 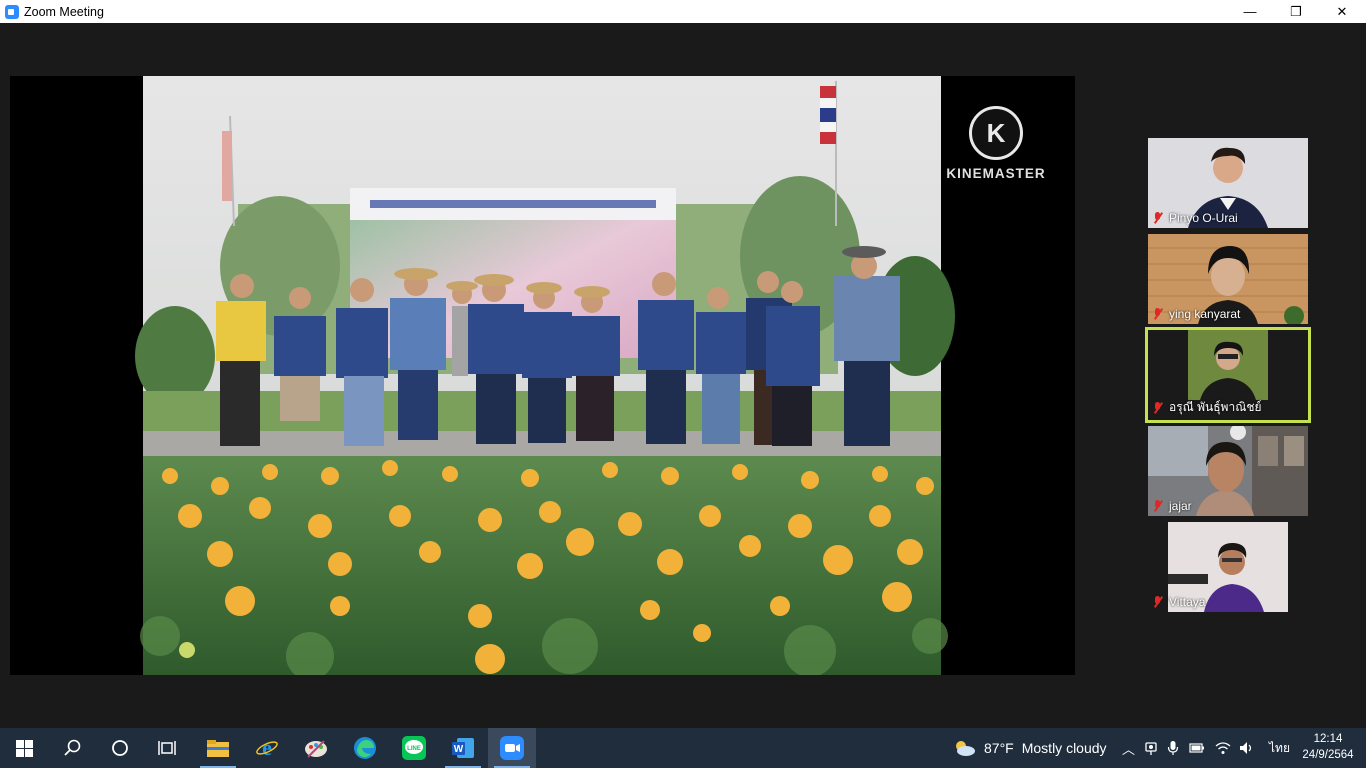 I want to click on zoom-icon, so click(x=512, y=748).